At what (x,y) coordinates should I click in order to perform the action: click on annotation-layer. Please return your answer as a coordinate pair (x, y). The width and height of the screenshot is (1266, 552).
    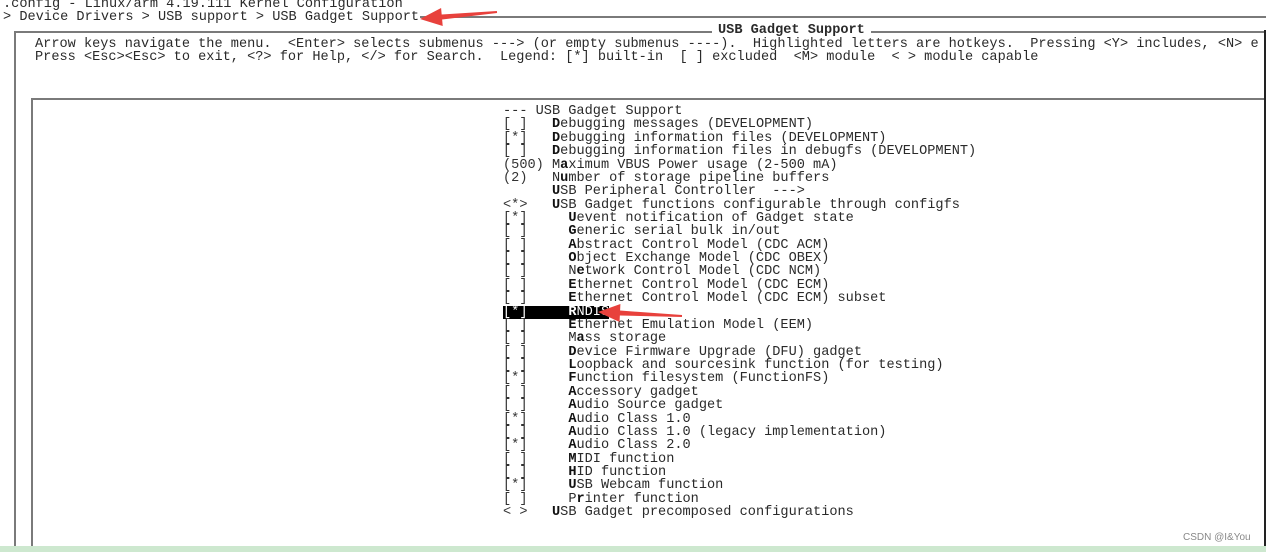
    Looking at the image, I should click on (551, 165).